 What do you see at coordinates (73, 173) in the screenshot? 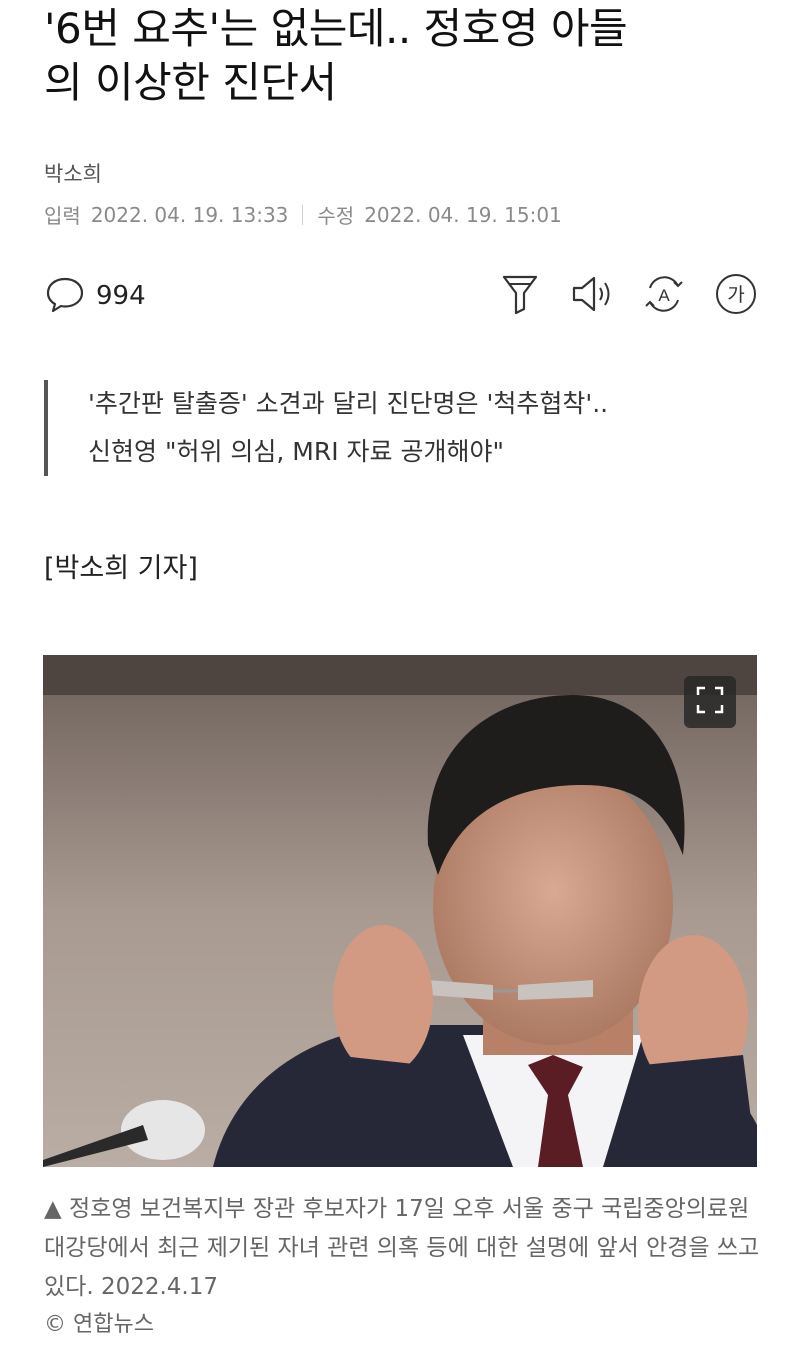
I see `reporter-name: 박소희` at bounding box center [73, 173].